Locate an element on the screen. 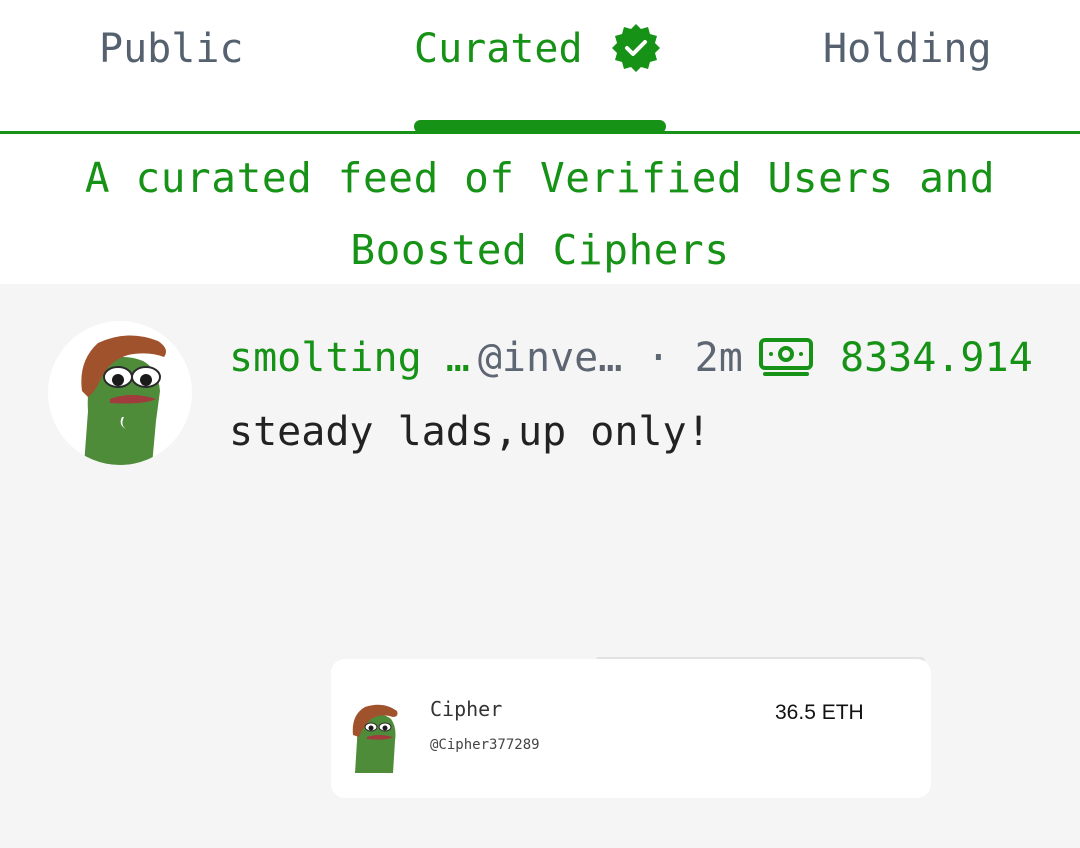 This screenshot has height=848, width=1080. verified-badge-icon is located at coordinates (636, 48).